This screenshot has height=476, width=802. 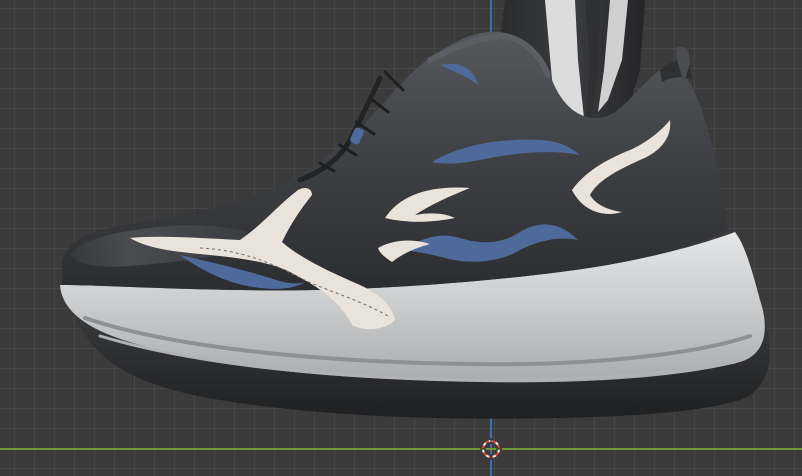 I want to click on 3d-cursor-icon, so click(x=491, y=449).